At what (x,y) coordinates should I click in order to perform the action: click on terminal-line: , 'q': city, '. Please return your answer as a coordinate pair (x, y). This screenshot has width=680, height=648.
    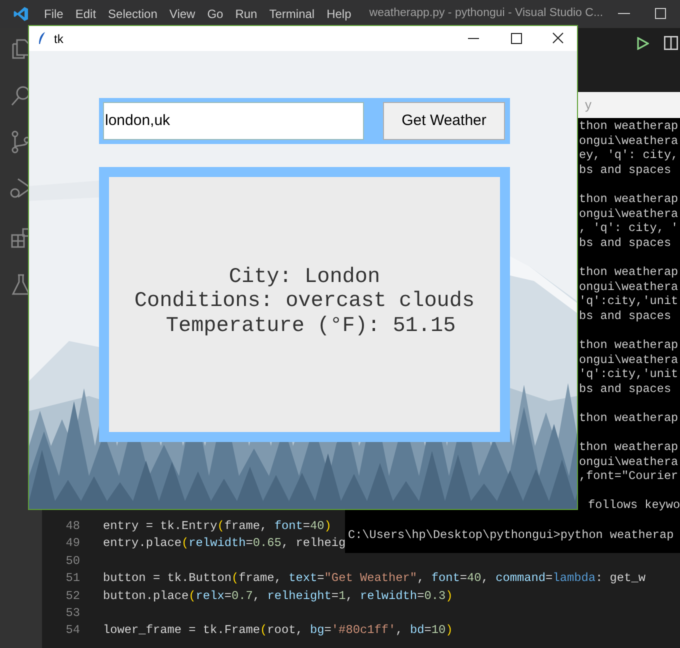
    Looking at the image, I should click on (628, 228).